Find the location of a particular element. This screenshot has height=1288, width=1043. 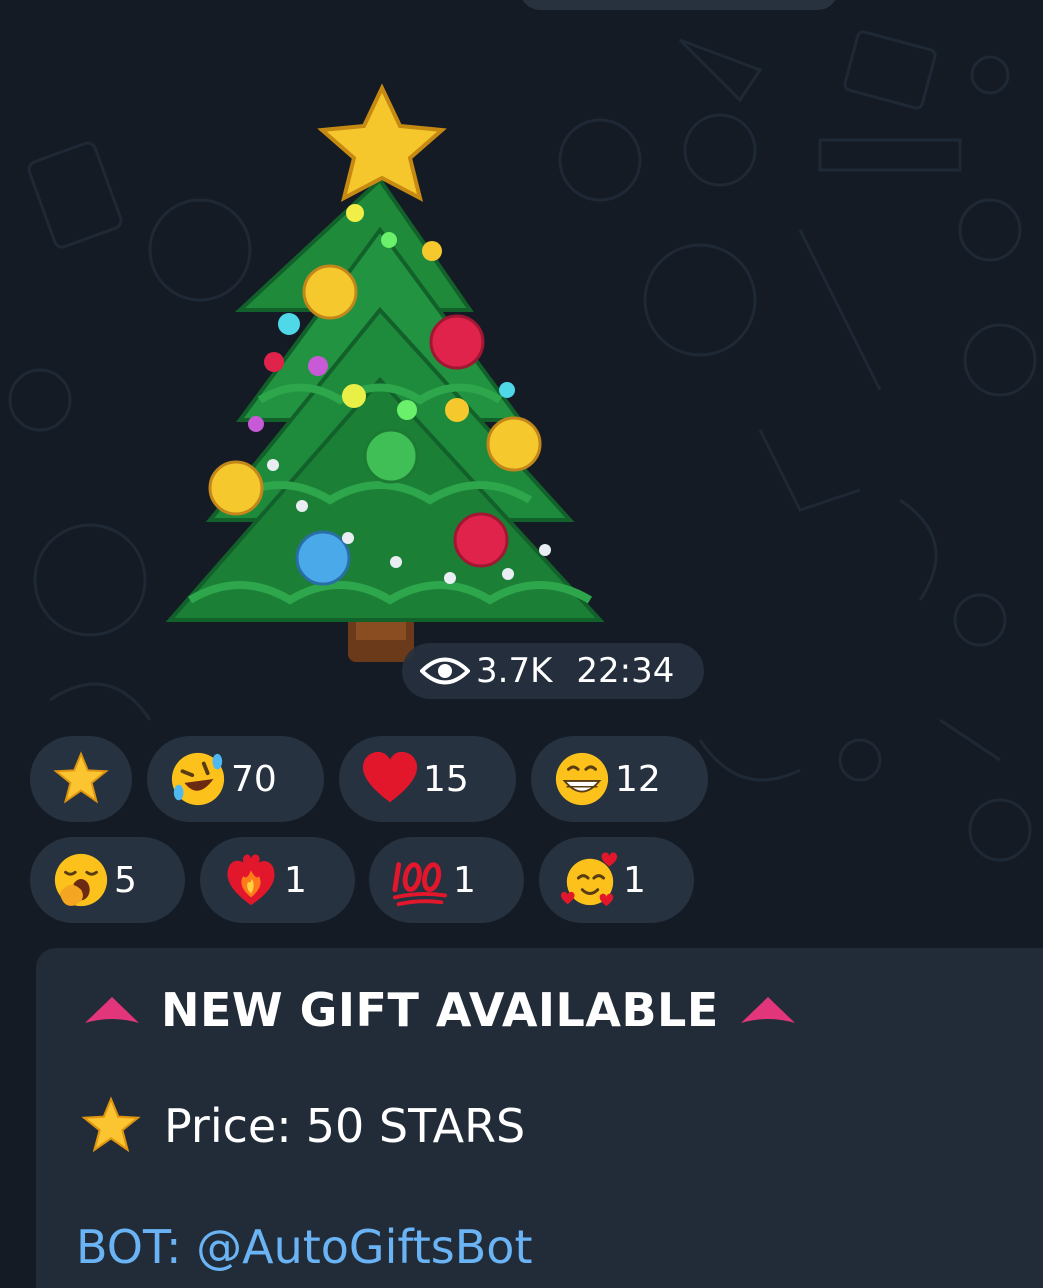

price-value: 50 STARS is located at coordinates (415, 1126).